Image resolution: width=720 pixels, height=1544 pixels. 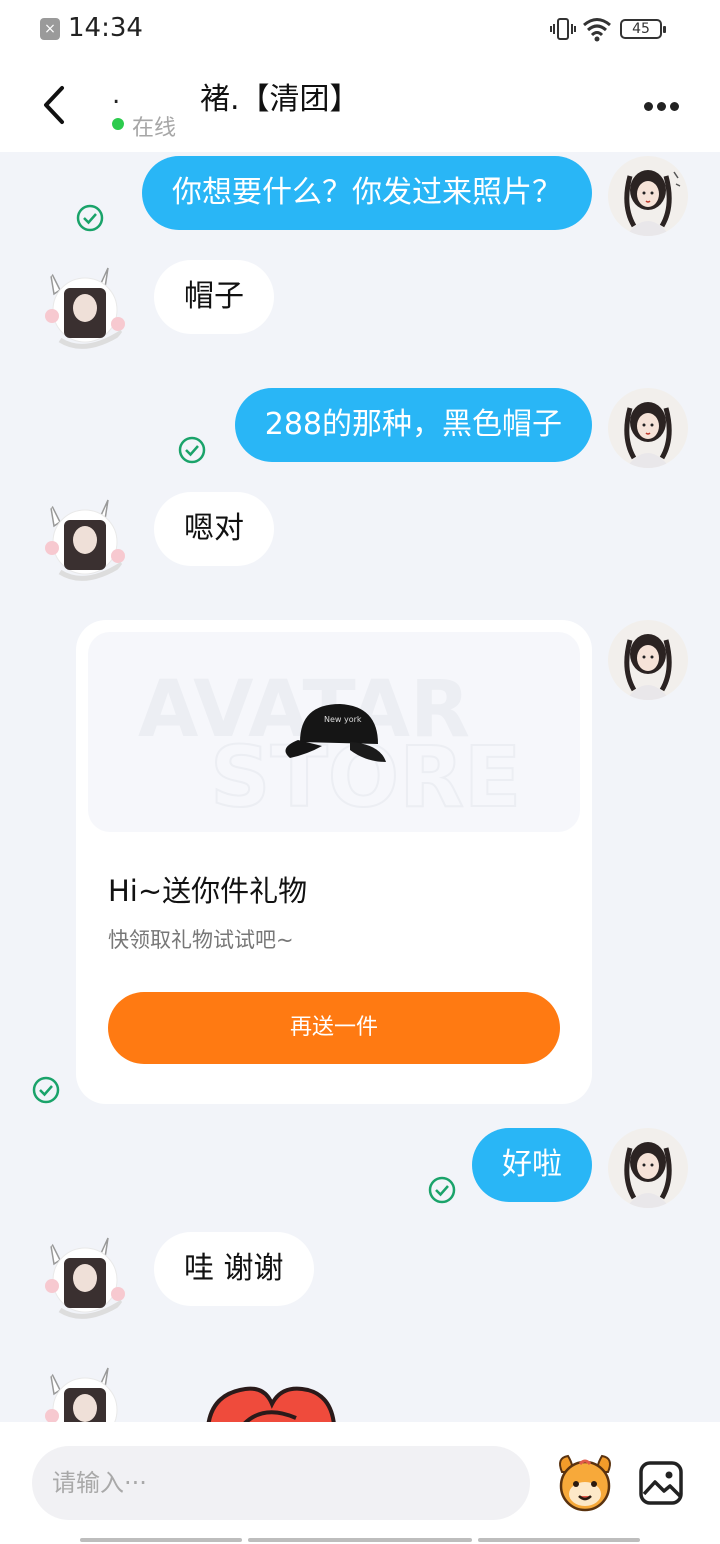 I want to click on message-bubble-mine: 288的那种，黑色帽子, so click(x=413, y=425).